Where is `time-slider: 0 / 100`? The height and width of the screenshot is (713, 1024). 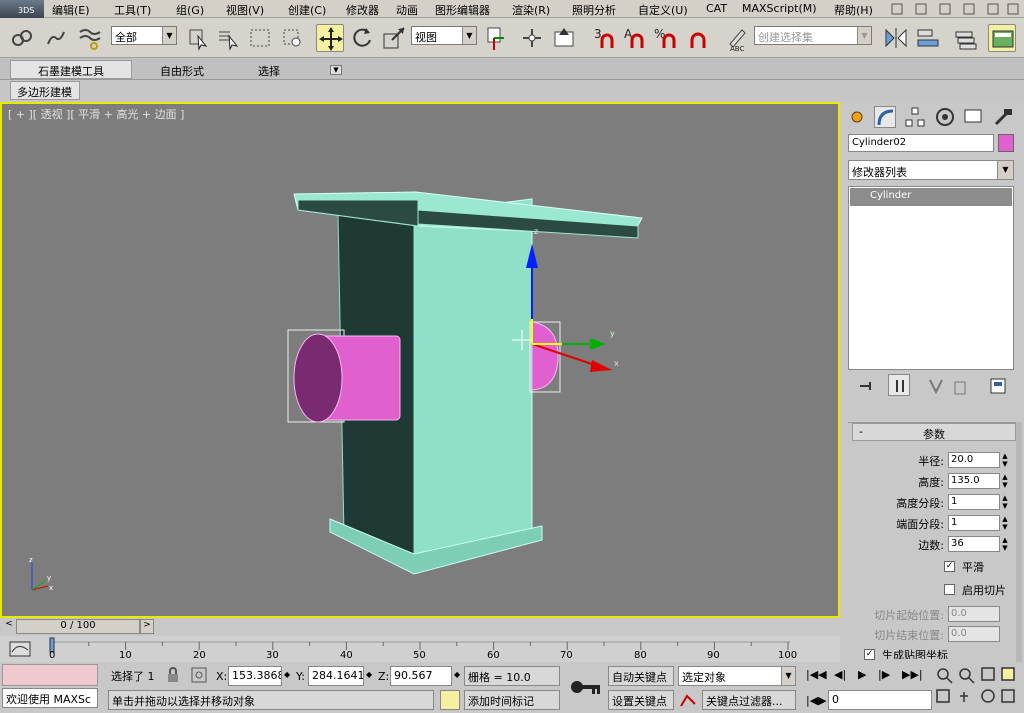
time-slider: 0 / 100 is located at coordinates (78, 626).